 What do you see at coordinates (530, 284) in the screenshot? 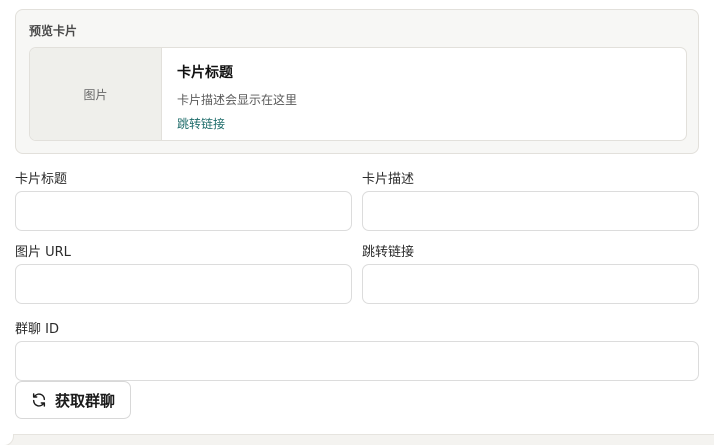
I see `jump-link-input` at bounding box center [530, 284].